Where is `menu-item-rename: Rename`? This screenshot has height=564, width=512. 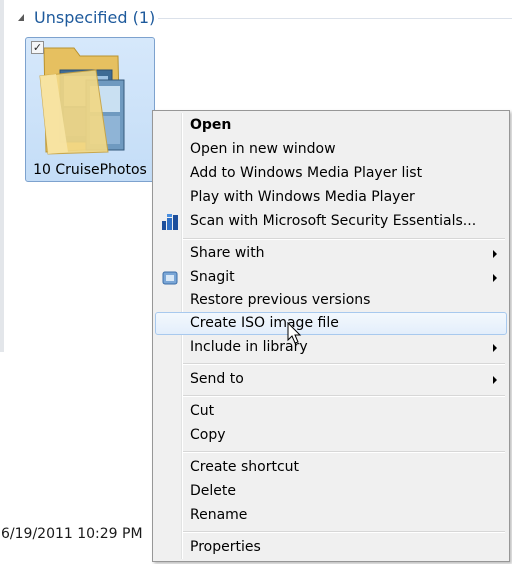 menu-item-rename: Rename is located at coordinates (331, 515).